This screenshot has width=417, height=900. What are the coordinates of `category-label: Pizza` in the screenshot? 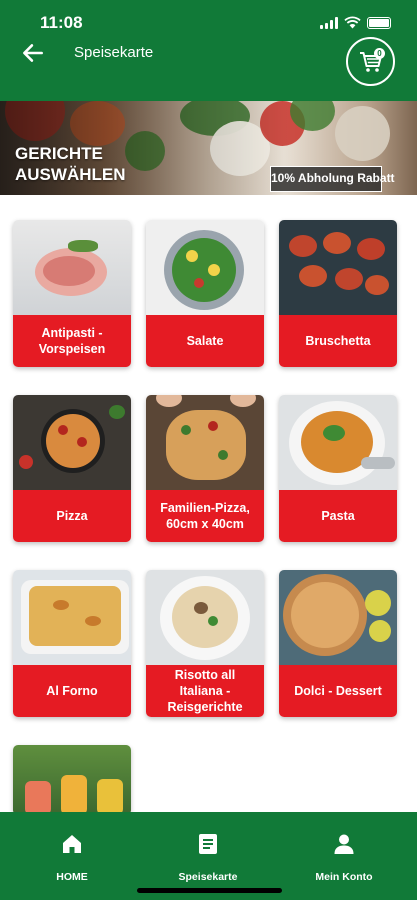 It's located at (72, 516).